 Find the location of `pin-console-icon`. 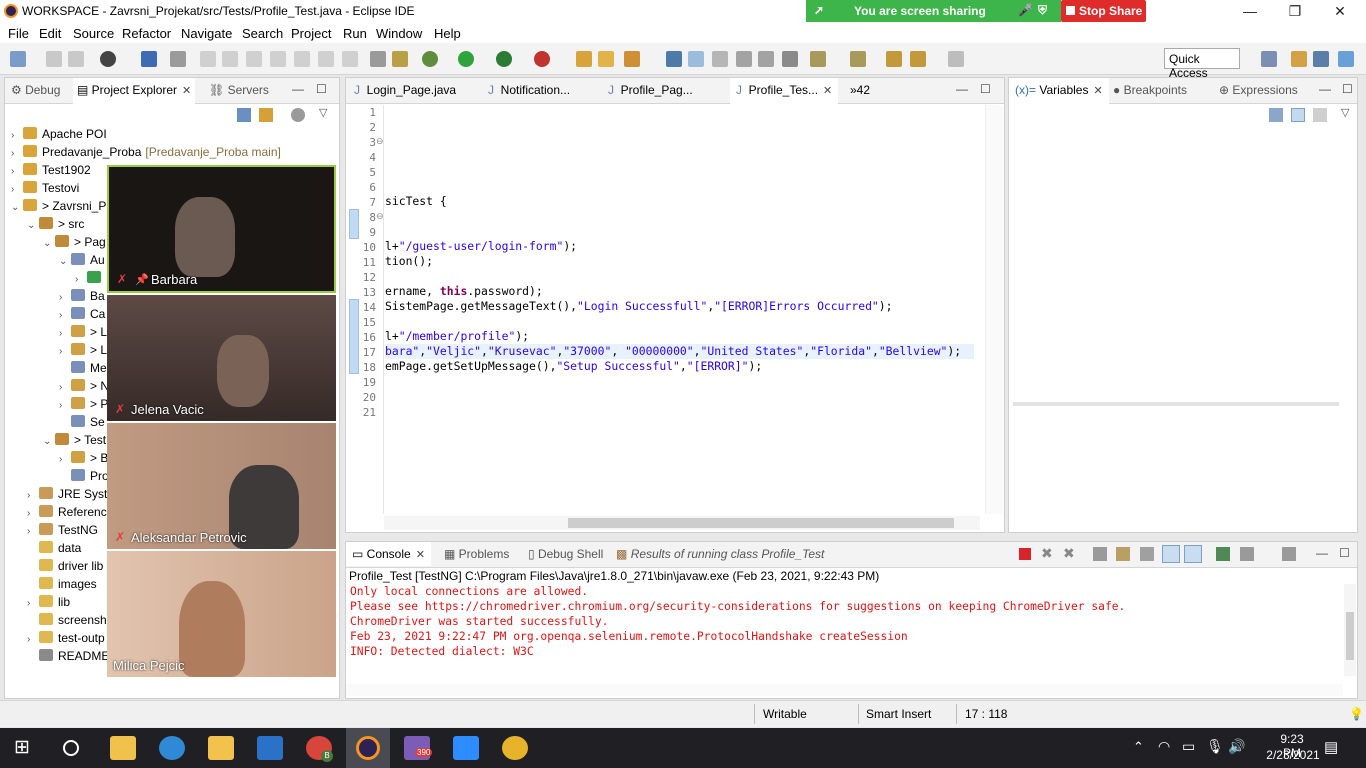

pin-console-icon is located at coordinates (1223, 554).